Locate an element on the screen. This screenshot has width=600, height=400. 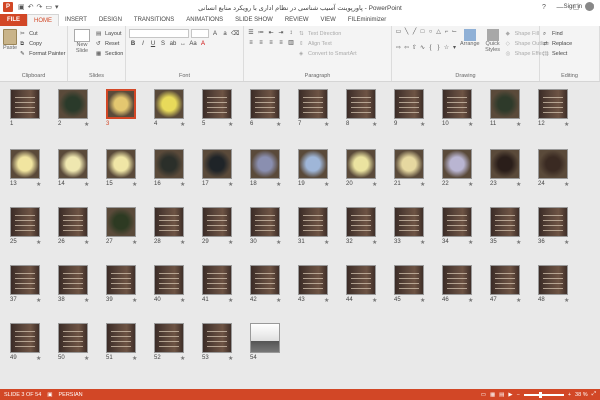
increase-indent-icon: ⇥ is located at coordinates (281, 32).